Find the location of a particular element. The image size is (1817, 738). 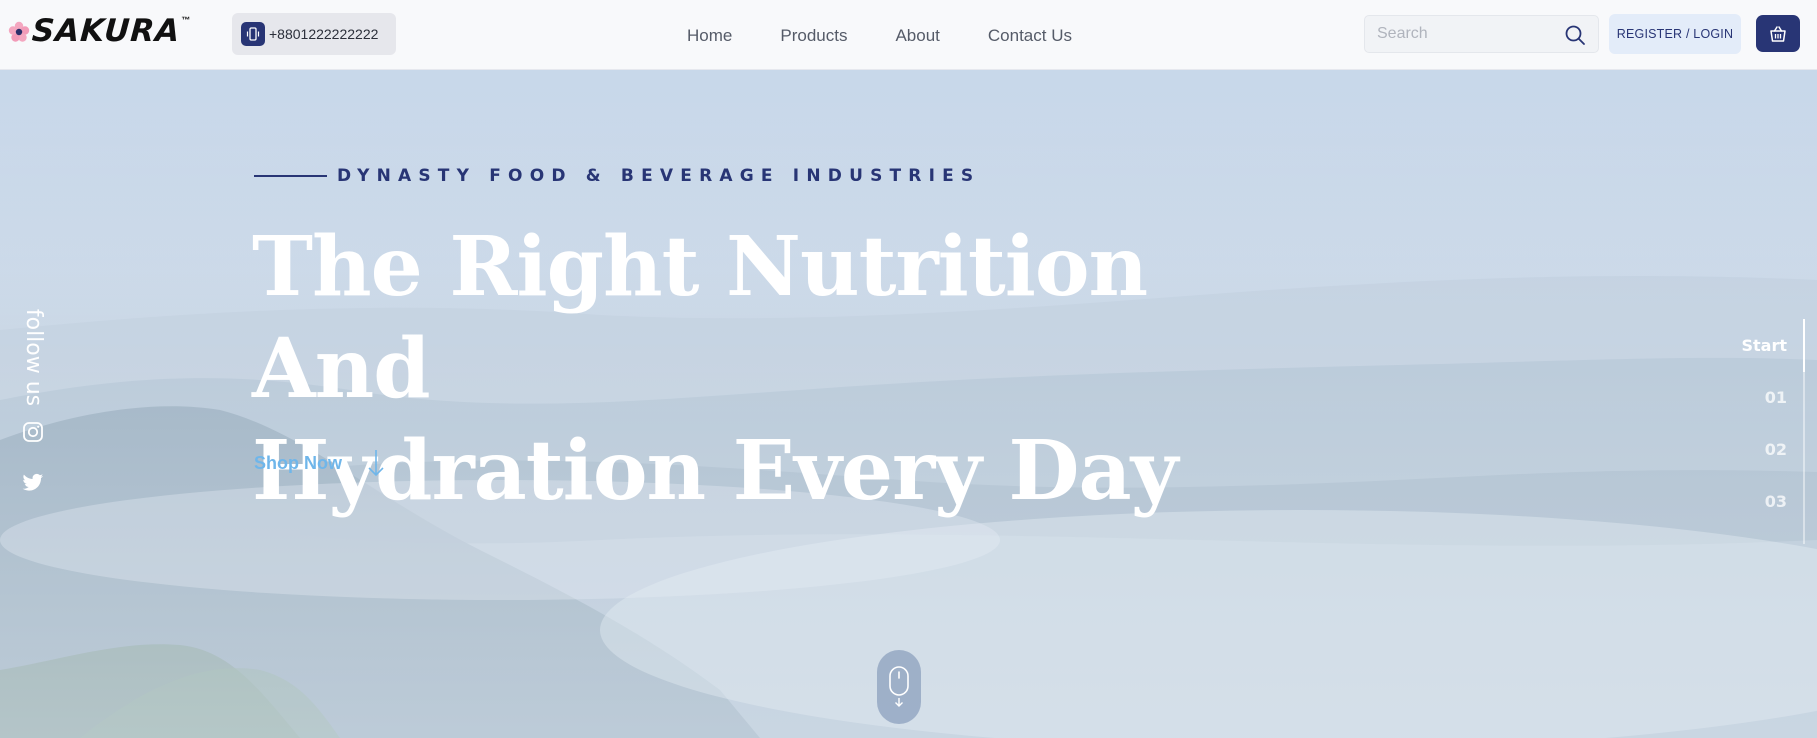

sakura-flower-icon is located at coordinates (19, 31).